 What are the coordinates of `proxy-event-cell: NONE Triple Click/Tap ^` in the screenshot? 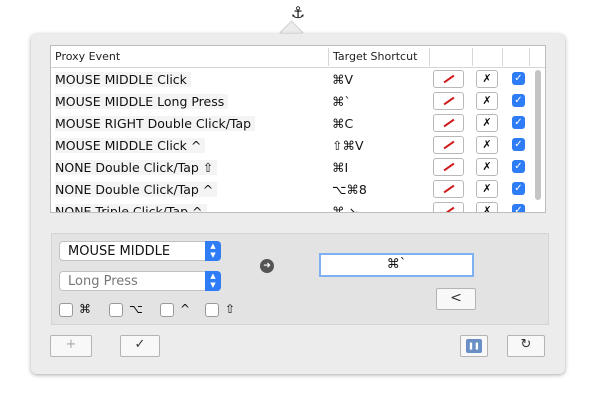 It's located at (131, 208).